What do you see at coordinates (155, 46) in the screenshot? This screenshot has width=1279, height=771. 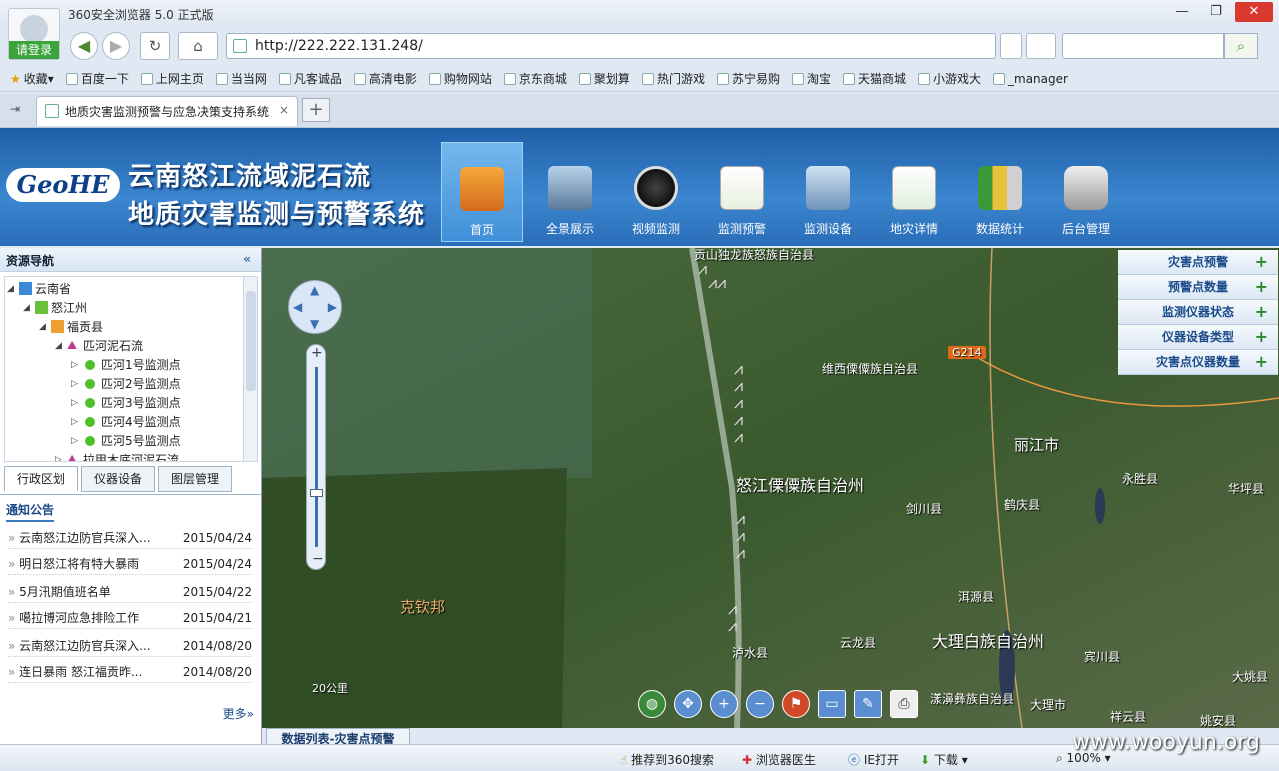 I see `refresh-button: ↻` at bounding box center [155, 46].